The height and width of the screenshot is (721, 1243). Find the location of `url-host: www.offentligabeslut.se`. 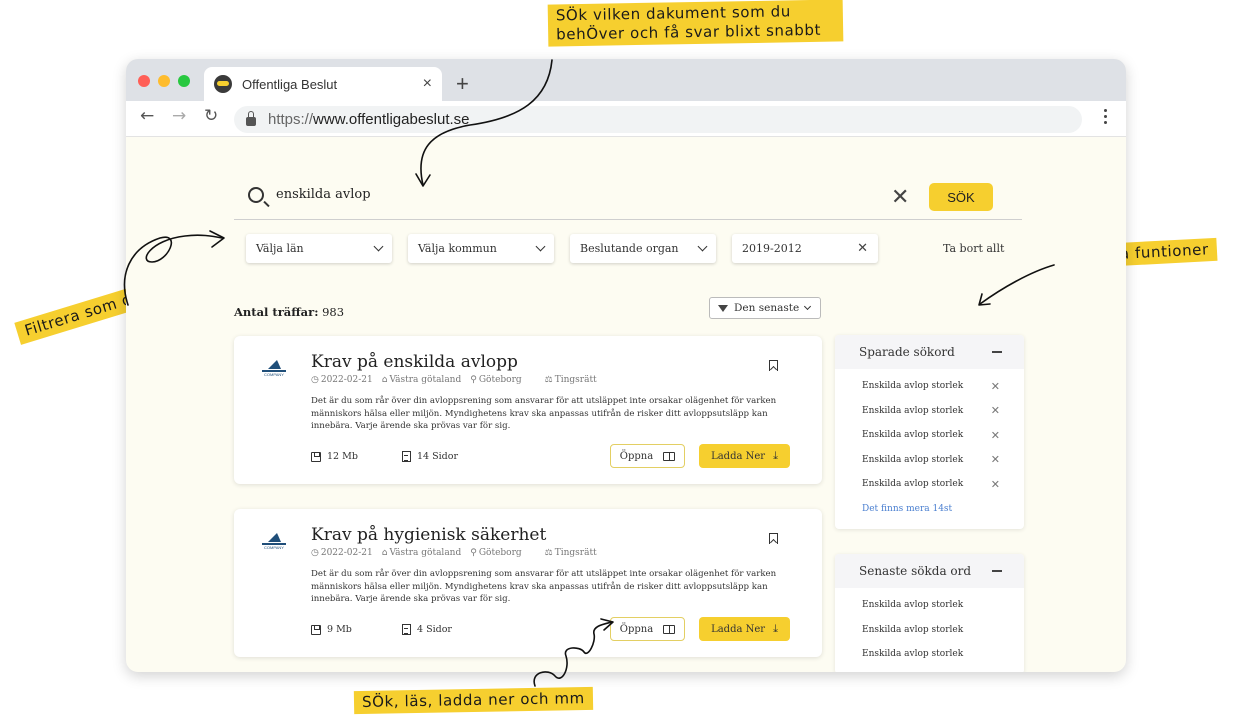

url-host: www.offentligabeslut.se is located at coordinates (391, 119).